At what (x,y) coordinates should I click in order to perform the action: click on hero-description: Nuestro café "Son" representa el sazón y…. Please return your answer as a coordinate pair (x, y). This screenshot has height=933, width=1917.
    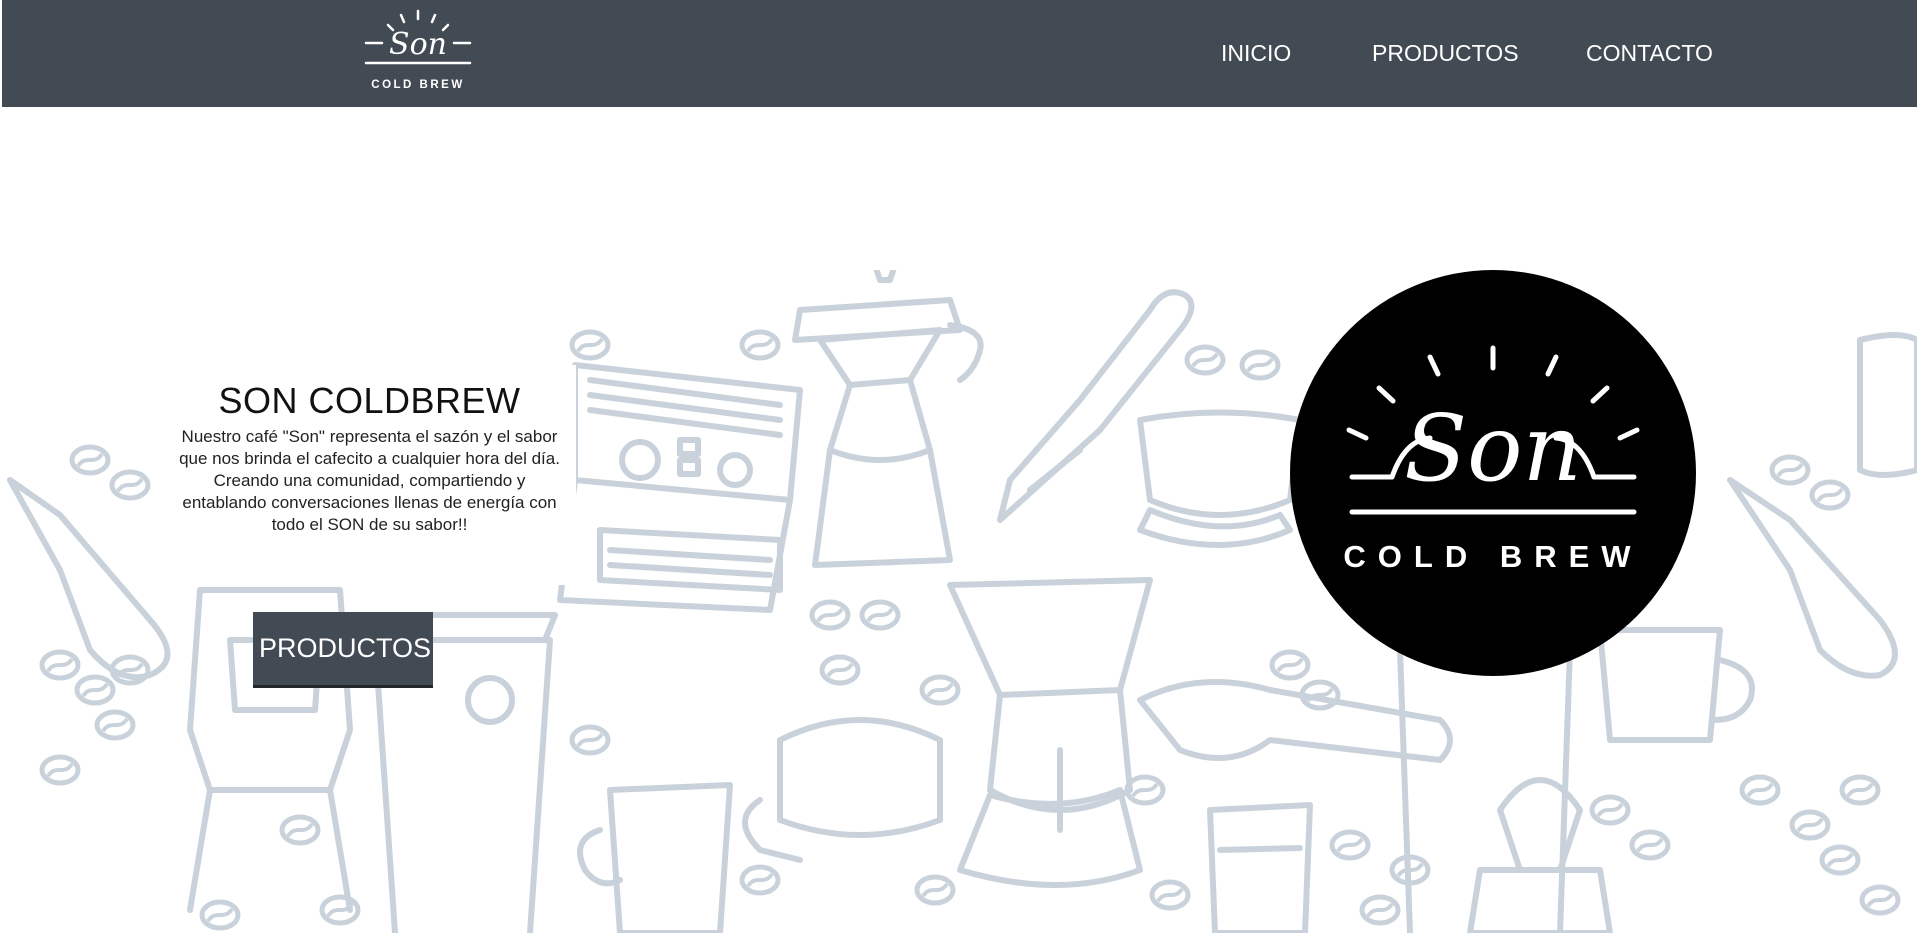
    Looking at the image, I should click on (369, 480).